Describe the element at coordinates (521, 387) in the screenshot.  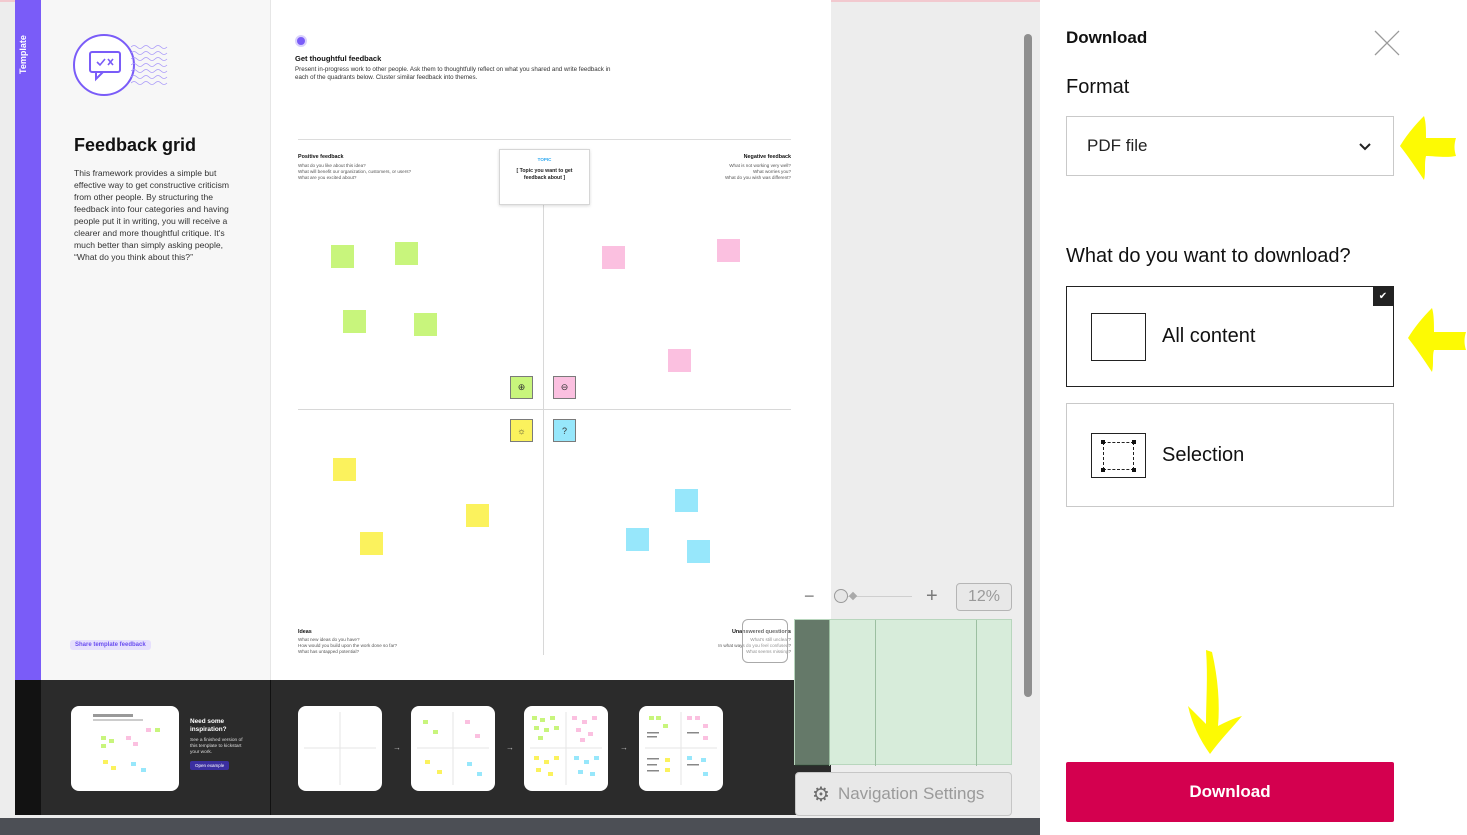
I see `plus-icon: ⊕` at that location.